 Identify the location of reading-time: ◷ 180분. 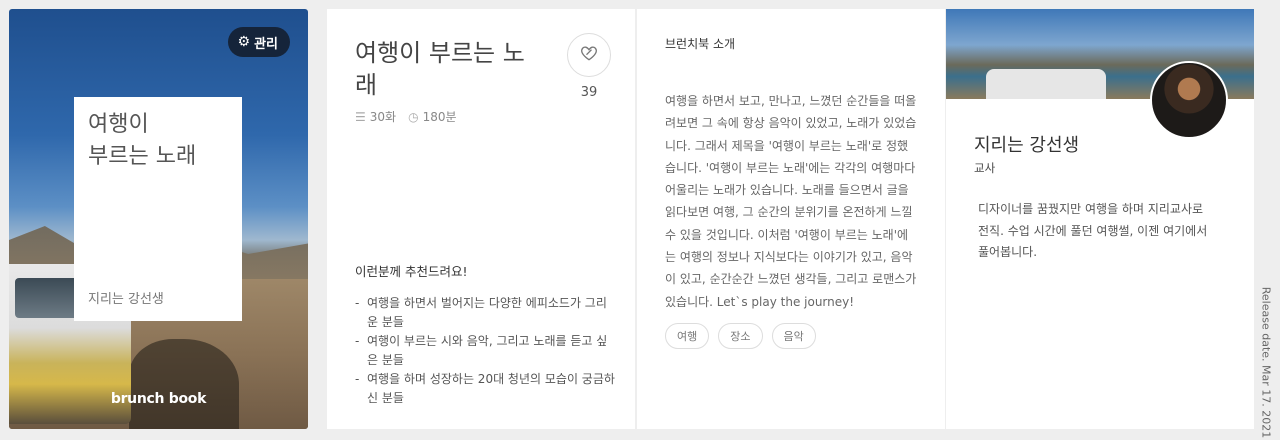
(432, 116).